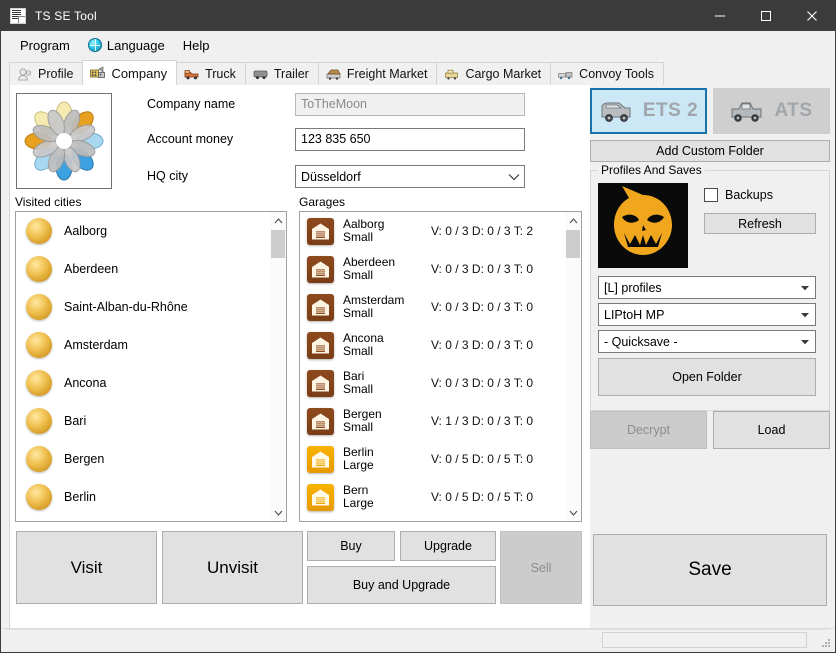 The image size is (836, 653). What do you see at coordinates (196, 45) in the screenshot?
I see `menu-item-help: Help` at bounding box center [196, 45].